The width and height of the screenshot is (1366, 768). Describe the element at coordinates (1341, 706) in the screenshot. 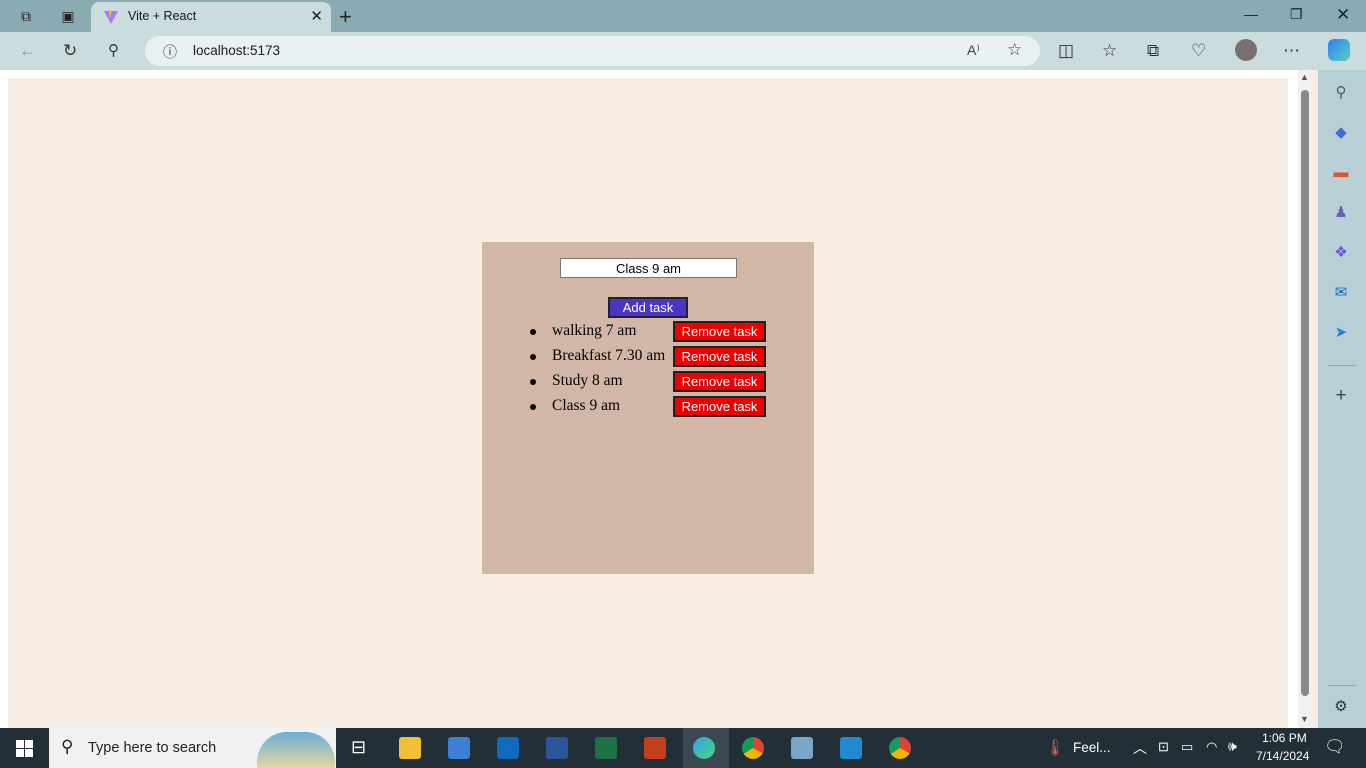

I see `settings-gear-icon: ⚙` at that location.